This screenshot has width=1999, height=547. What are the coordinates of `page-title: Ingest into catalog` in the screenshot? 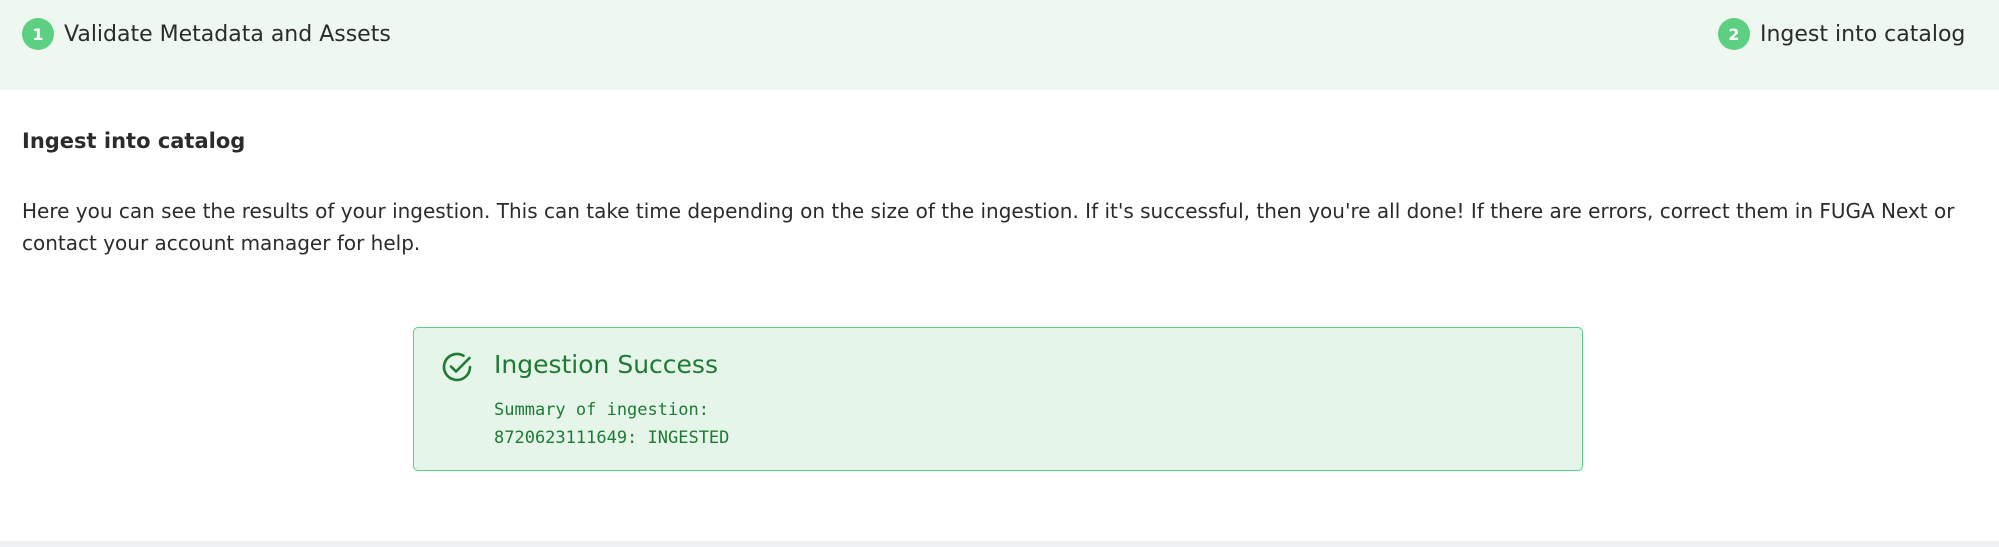 It's located at (134, 141).